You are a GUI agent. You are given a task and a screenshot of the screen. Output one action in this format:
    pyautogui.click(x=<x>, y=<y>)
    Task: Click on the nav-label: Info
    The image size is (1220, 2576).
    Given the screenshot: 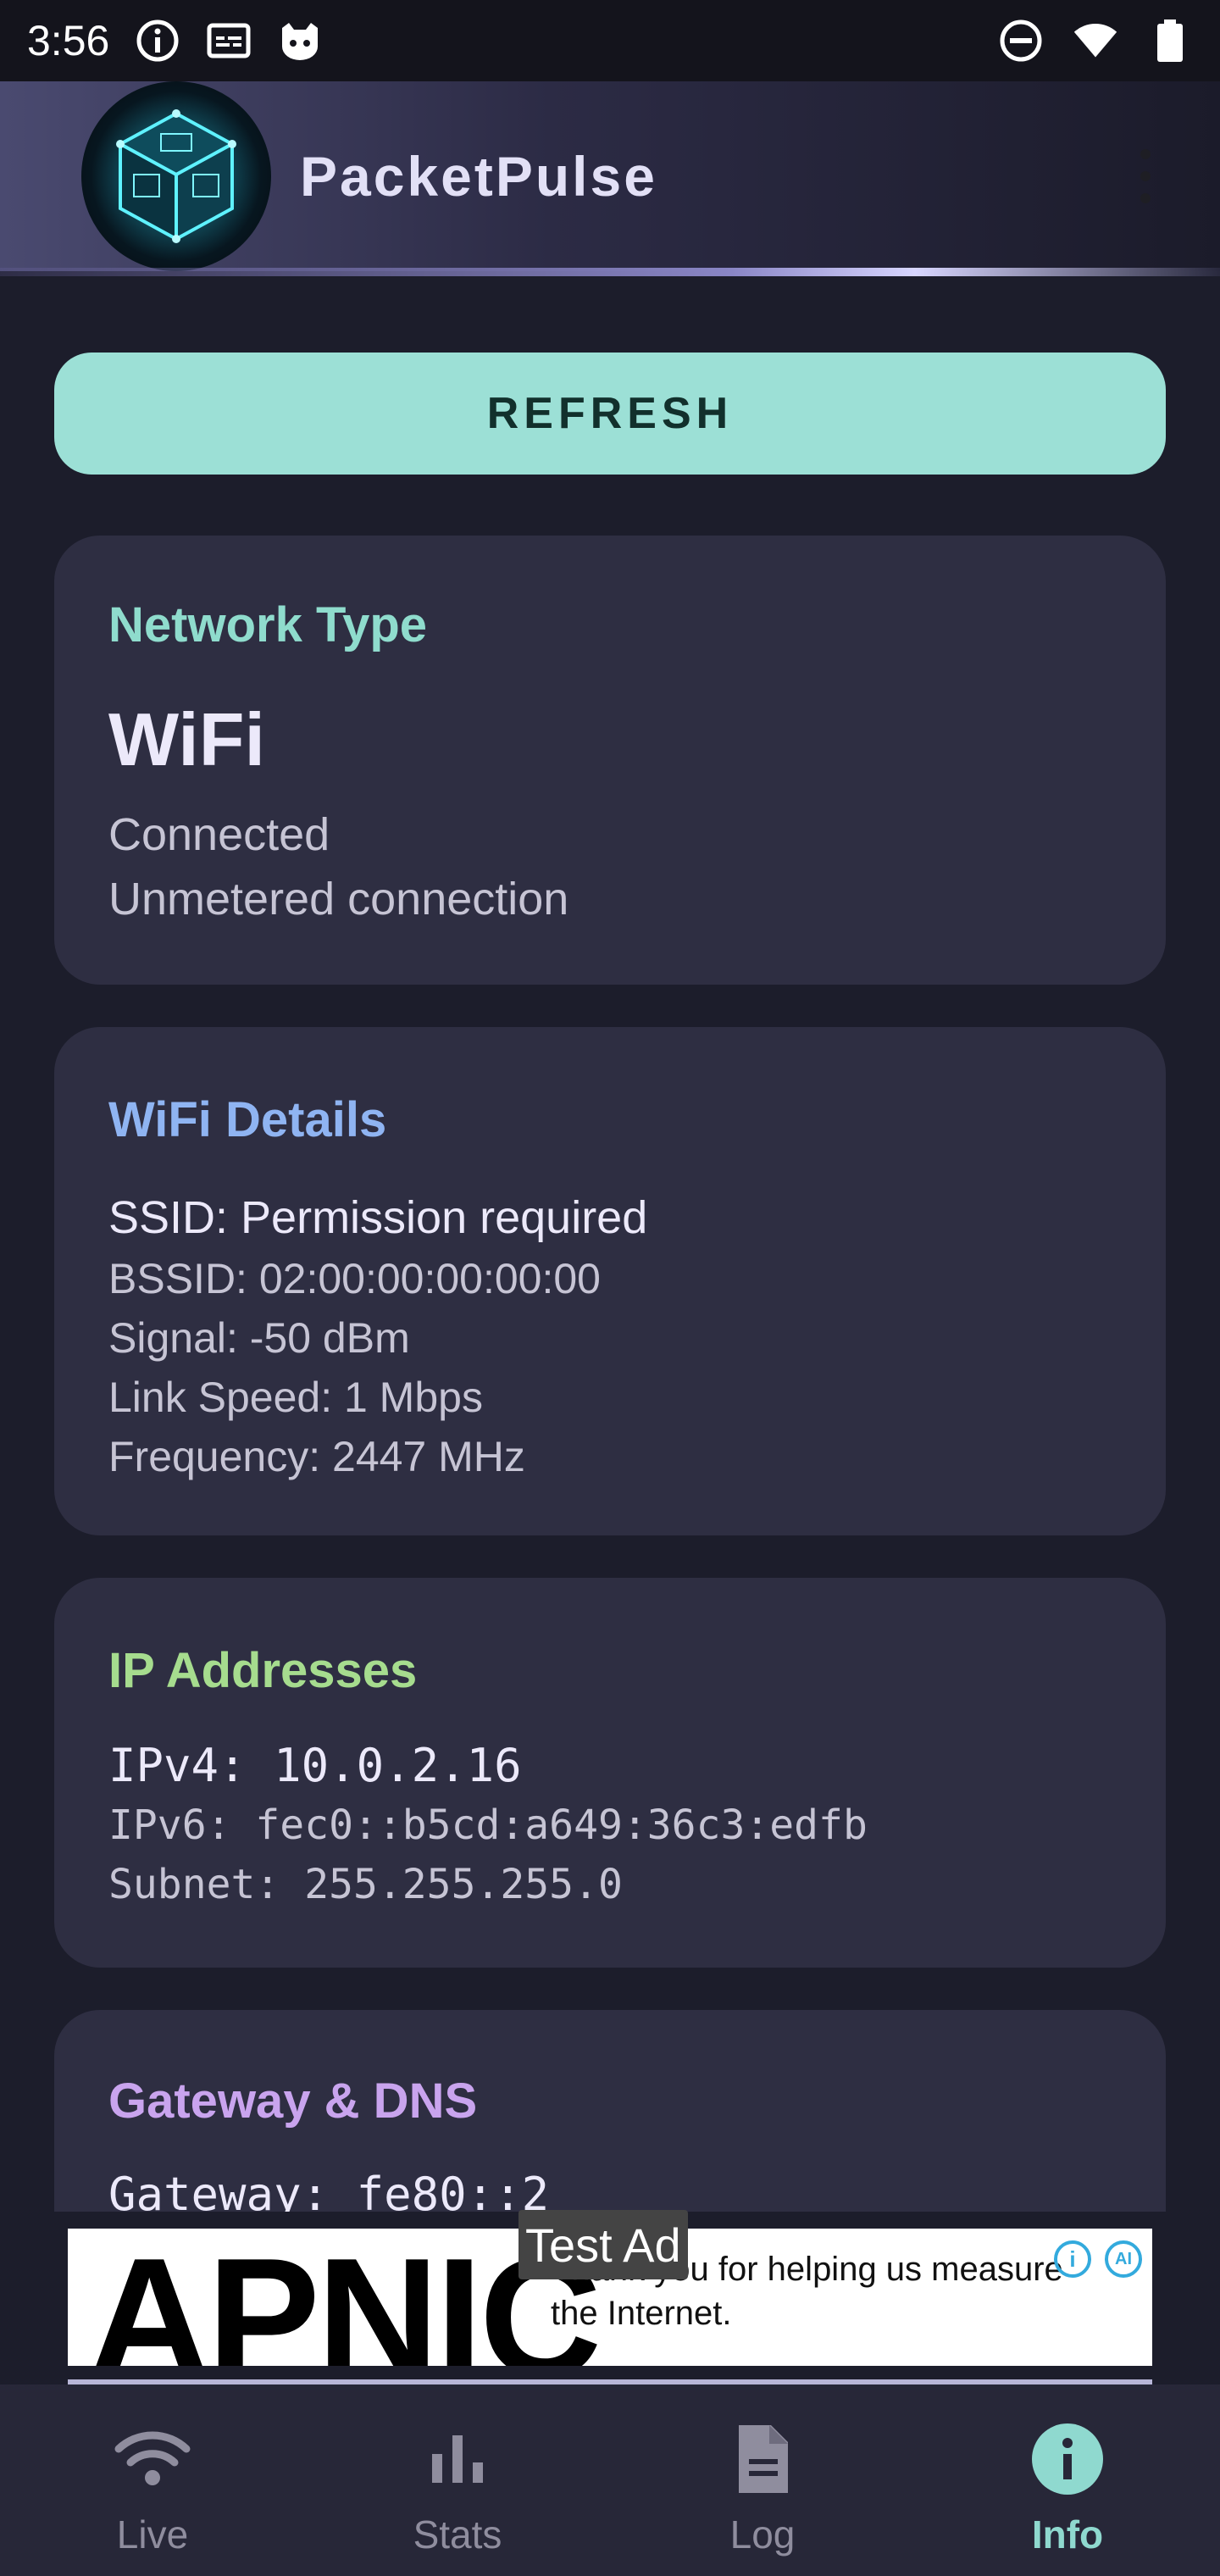 What is the action you would take?
    pyautogui.click(x=1067, y=2534)
    